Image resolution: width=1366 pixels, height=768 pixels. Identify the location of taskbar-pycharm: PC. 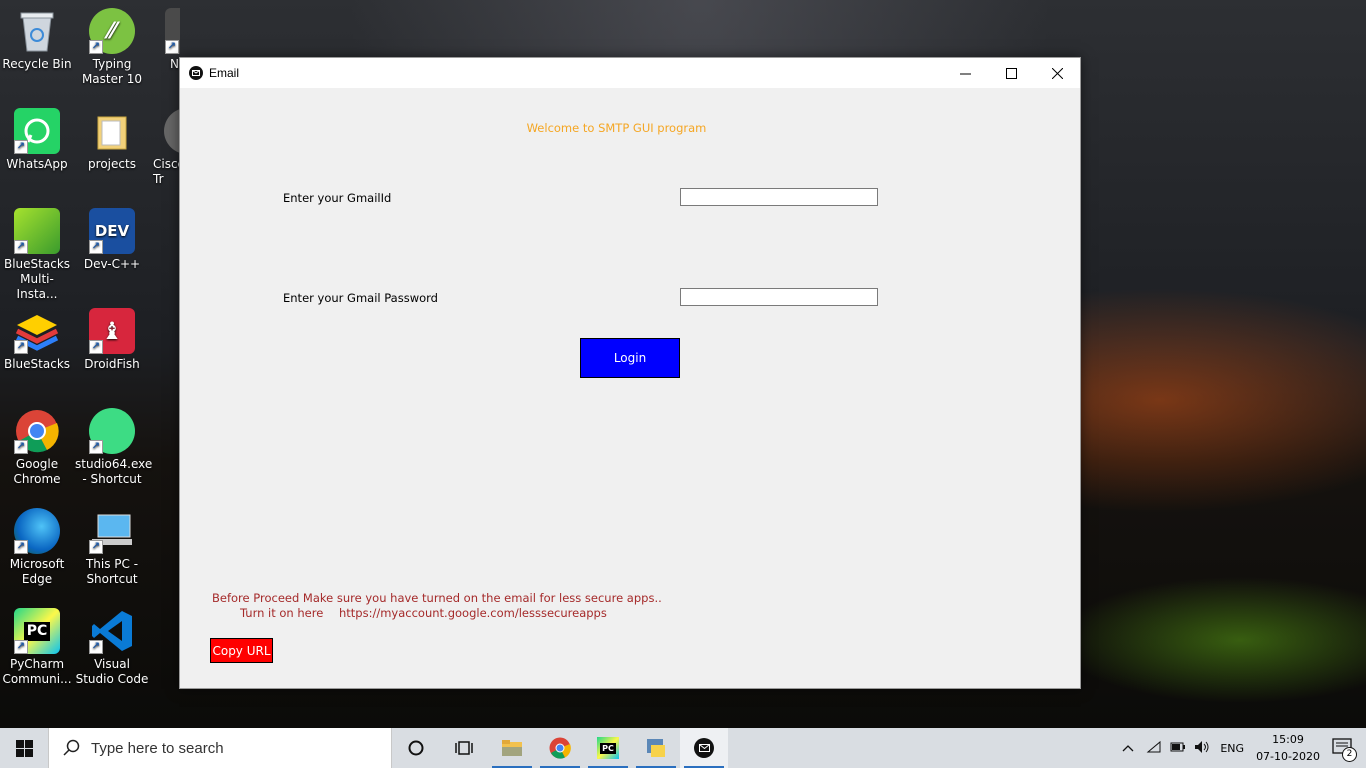
(608, 748).